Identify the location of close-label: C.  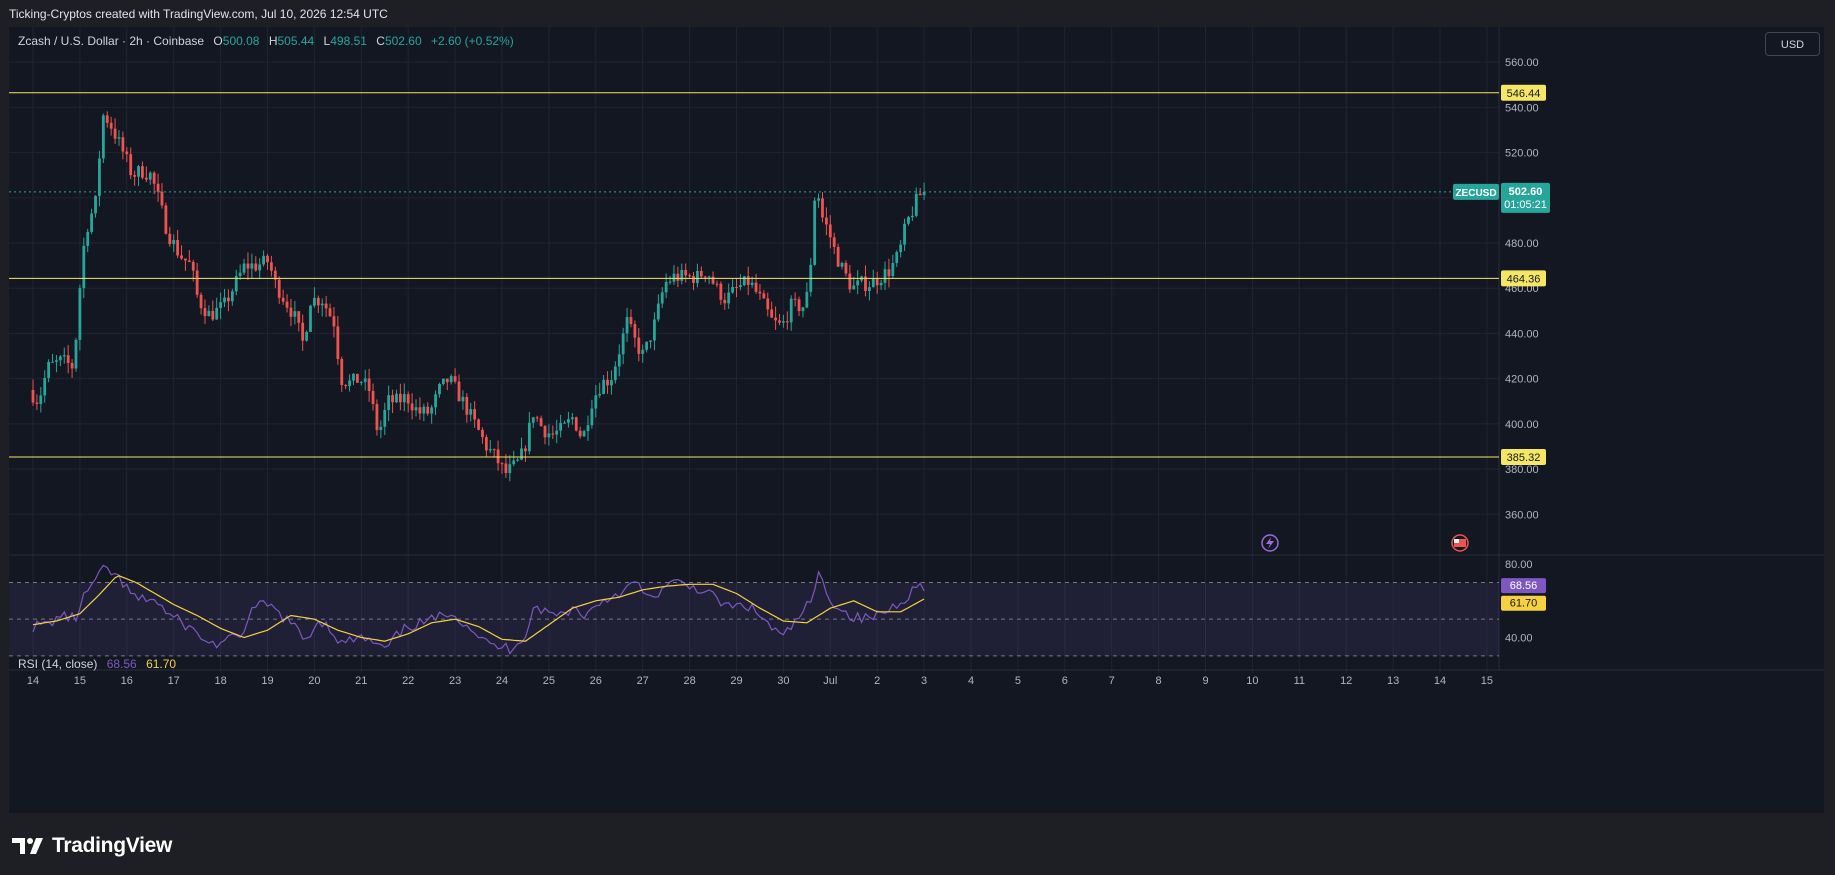
(380, 41).